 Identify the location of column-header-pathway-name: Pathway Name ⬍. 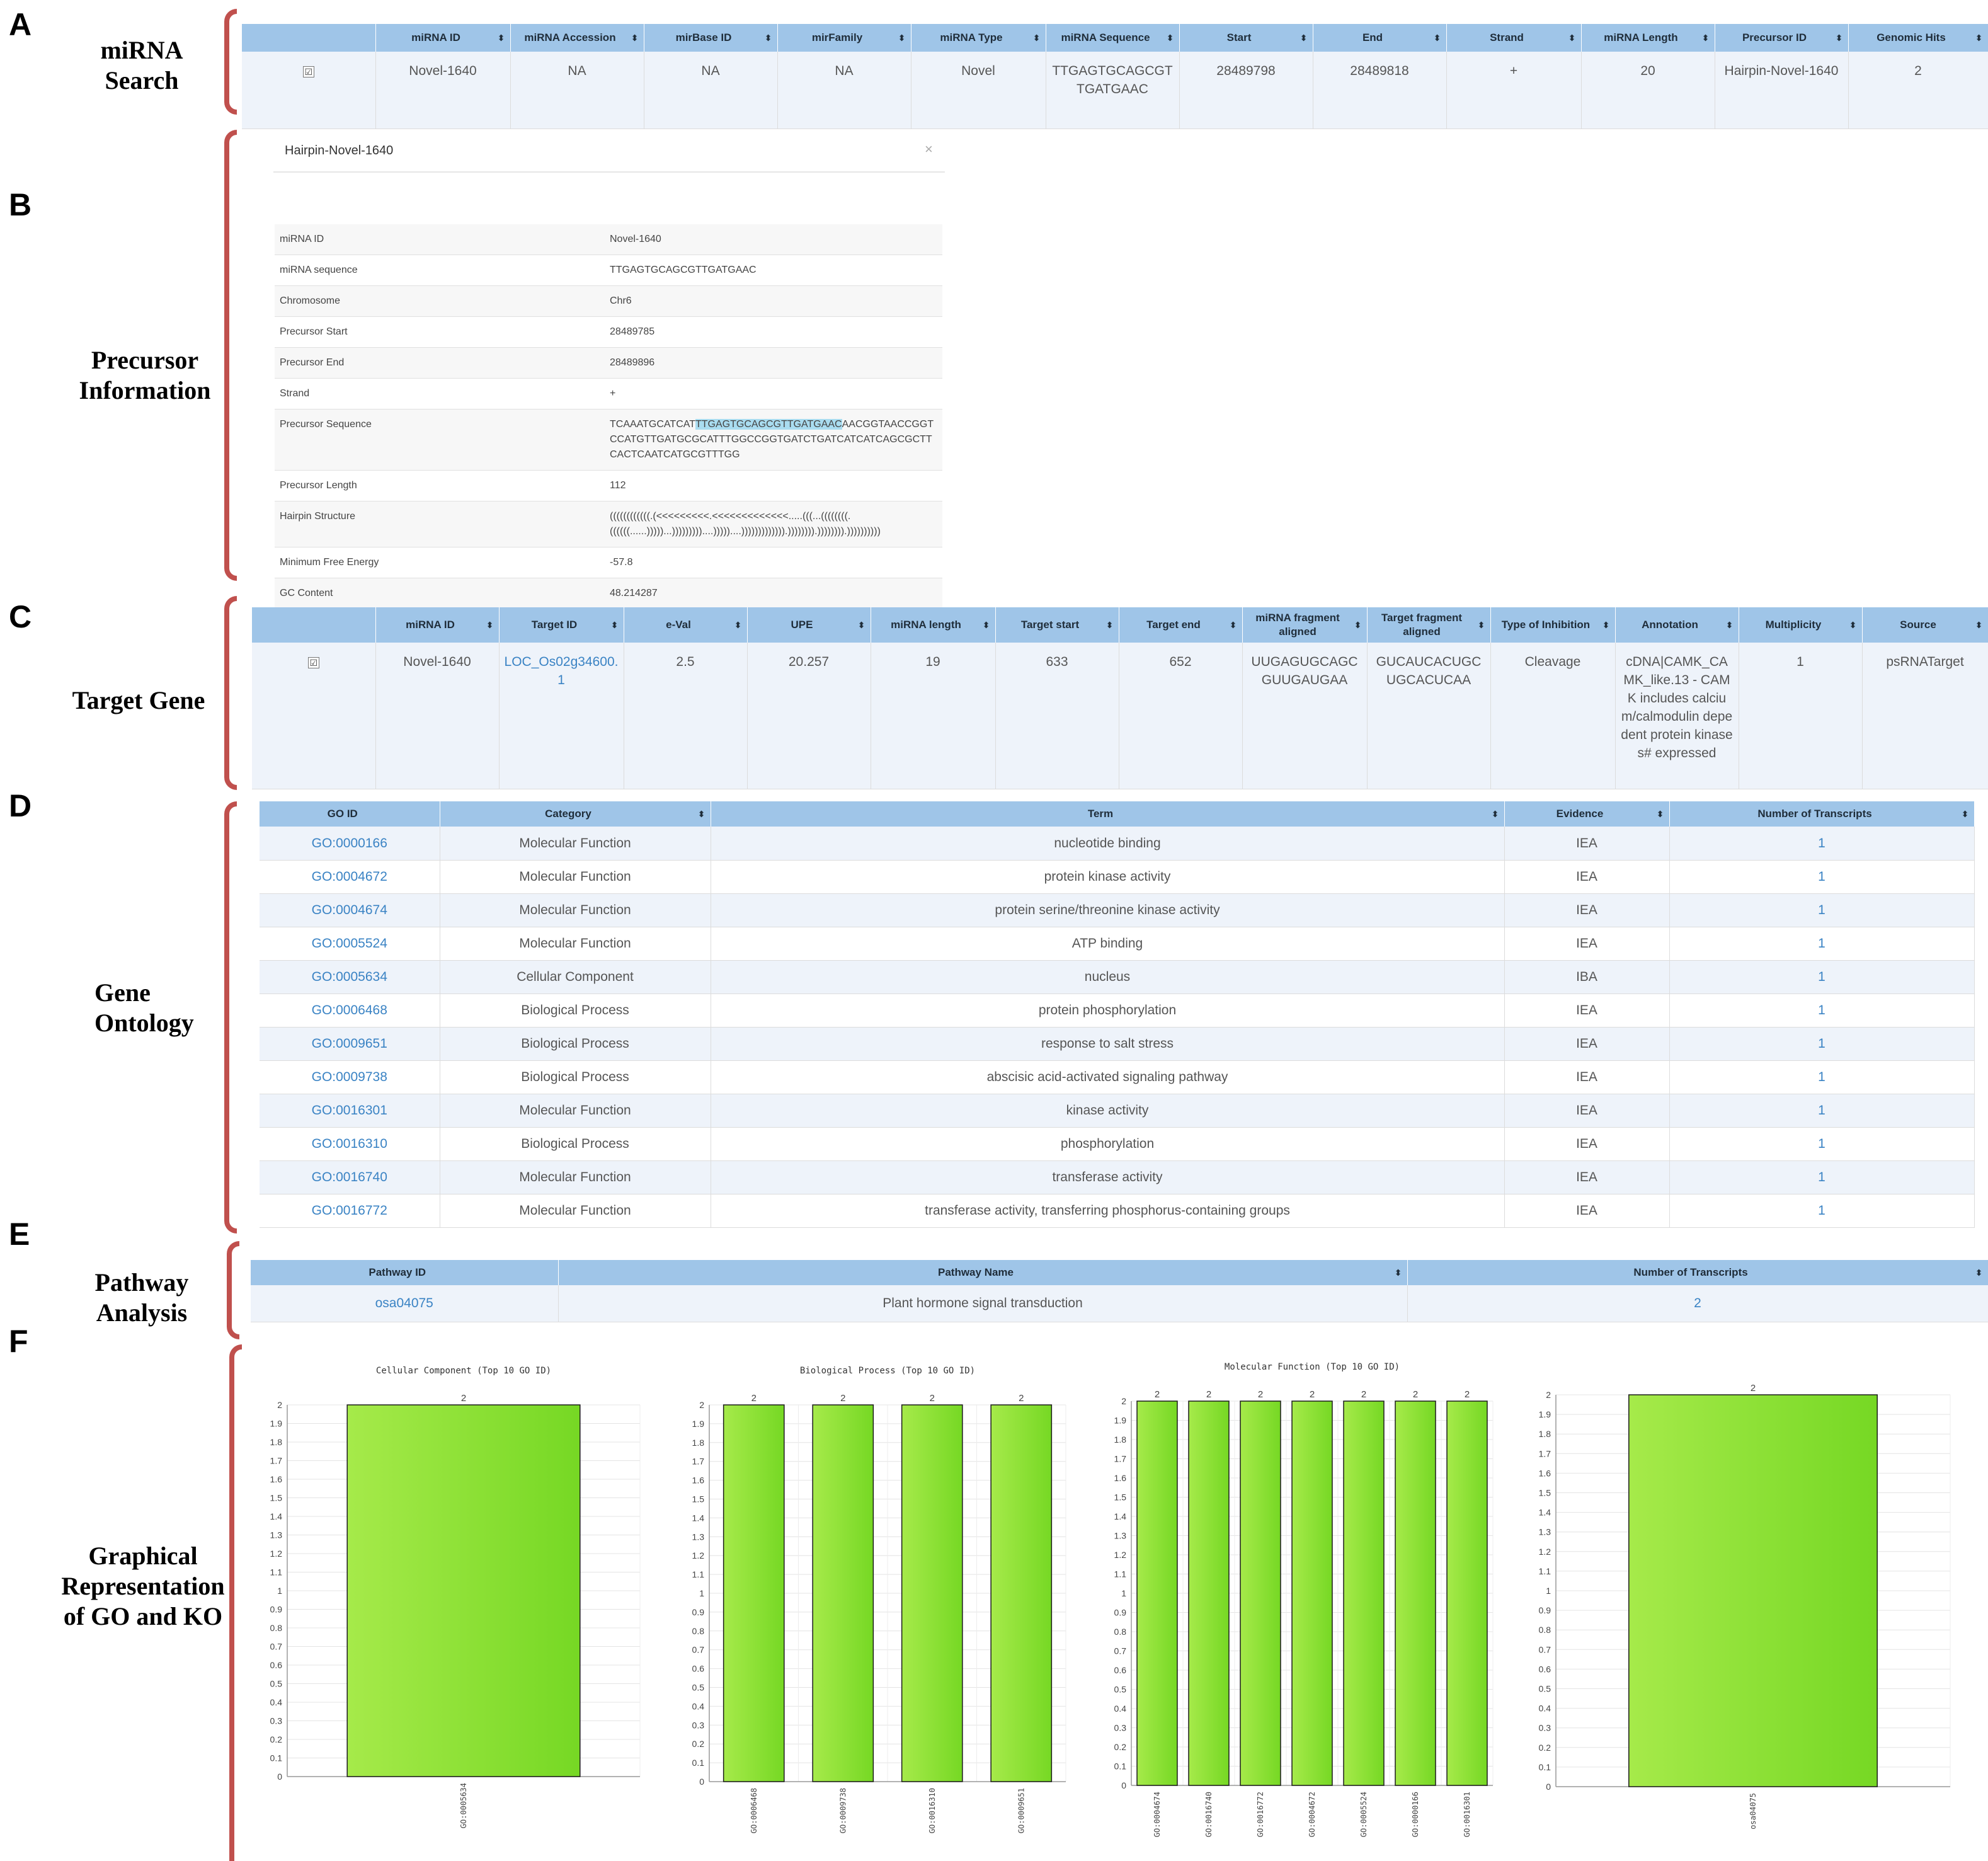
(983, 1272).